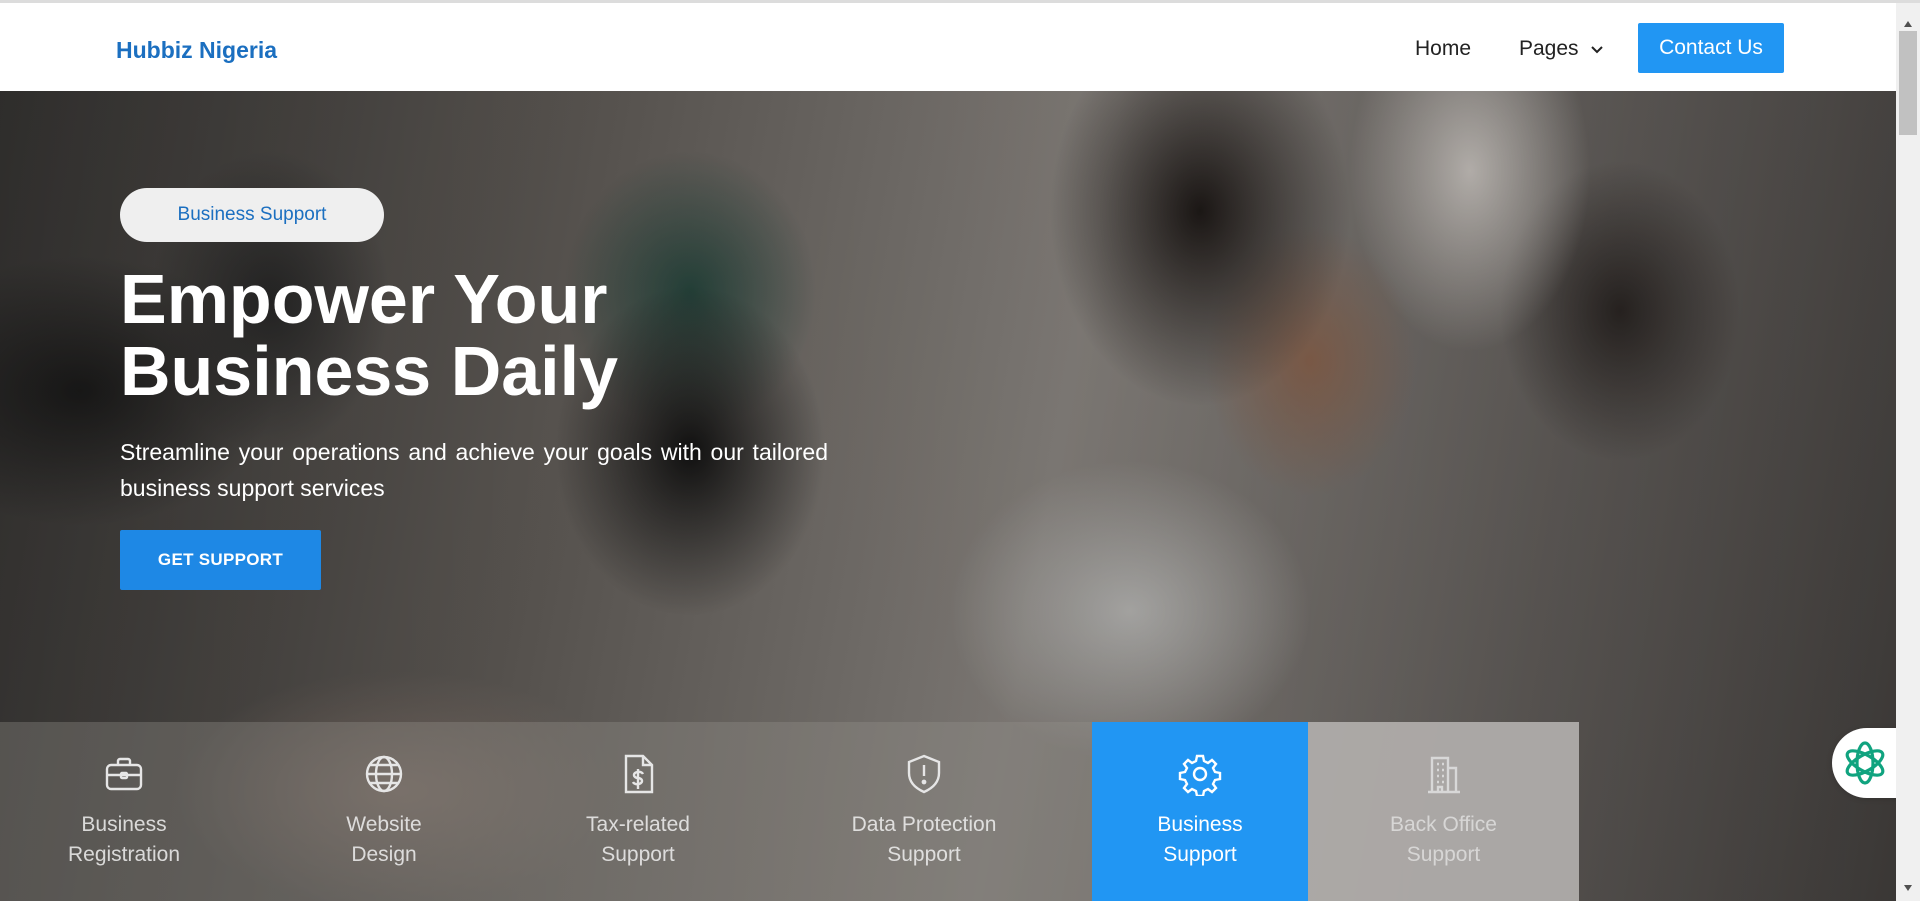 This screenshot has height=901, width=1920. I want to click on service-back-office-support: Back Office Support, so click(1443, 811).